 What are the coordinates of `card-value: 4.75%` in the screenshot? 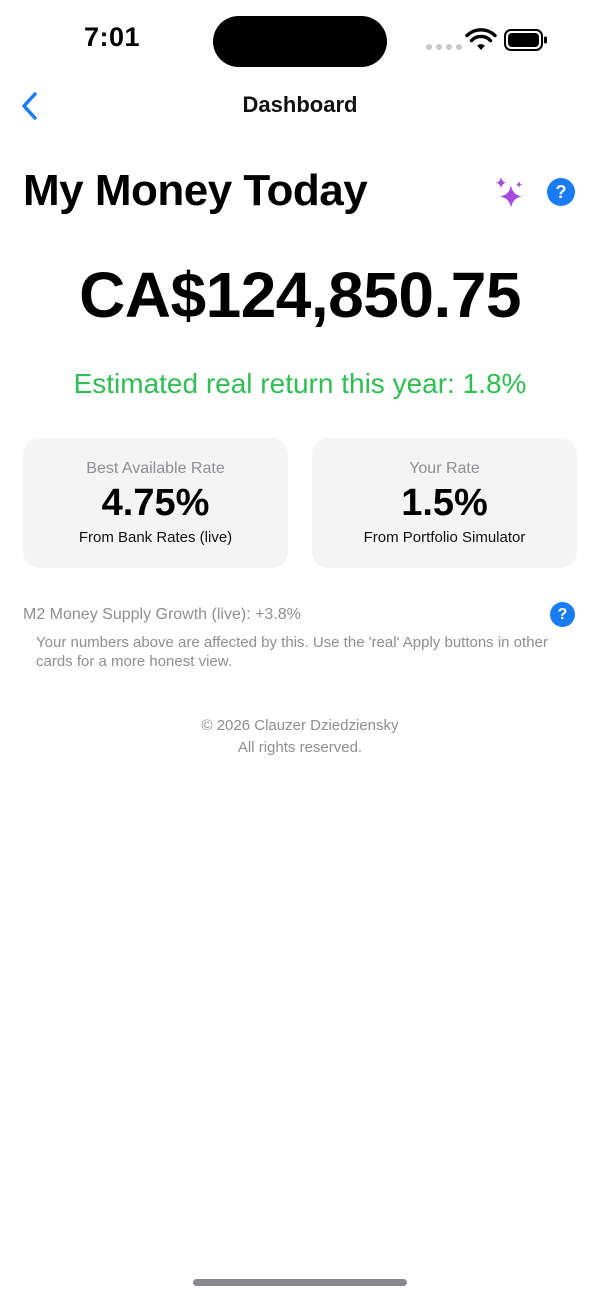 It's located at (155, 503).